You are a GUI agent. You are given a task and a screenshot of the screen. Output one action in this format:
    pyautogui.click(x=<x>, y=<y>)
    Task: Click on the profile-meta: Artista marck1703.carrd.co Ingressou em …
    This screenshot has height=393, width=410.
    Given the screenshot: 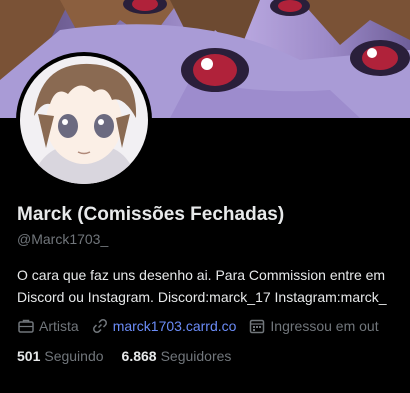 What is the action you would take?
    pyautogui.click(x=213, y=326)
    